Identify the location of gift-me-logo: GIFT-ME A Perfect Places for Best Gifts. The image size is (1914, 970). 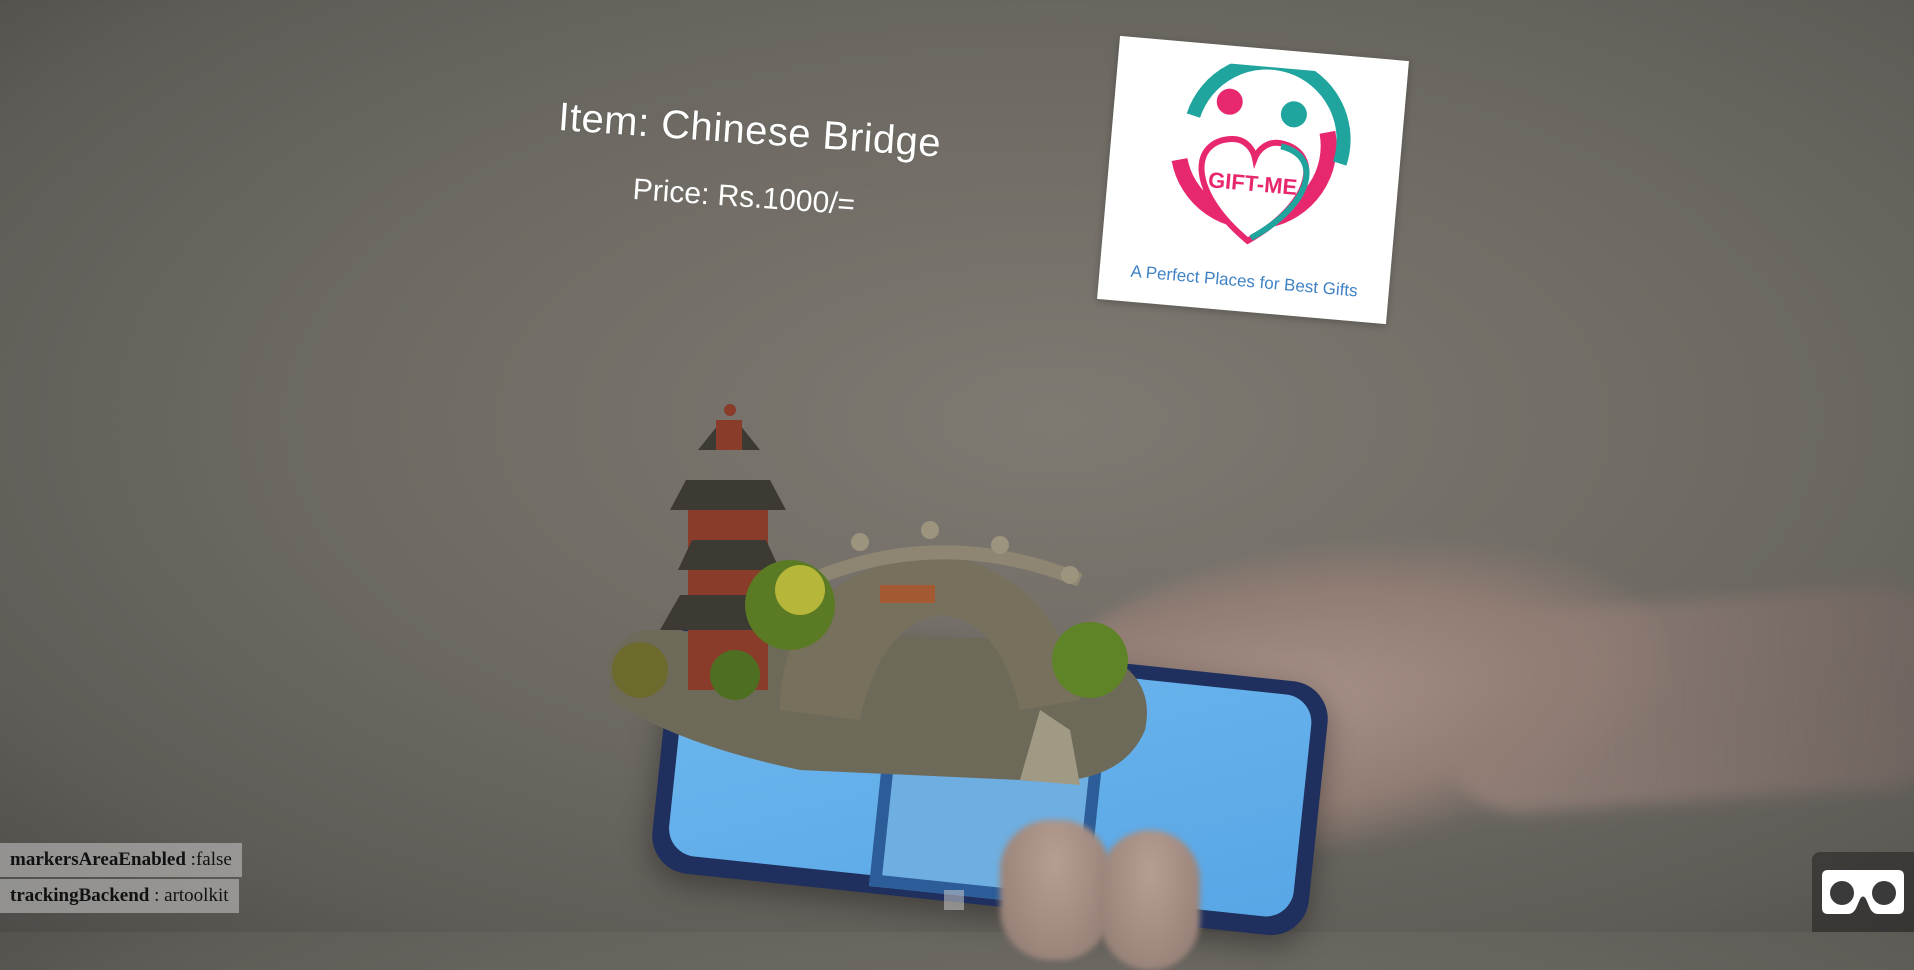
(1253, 180).